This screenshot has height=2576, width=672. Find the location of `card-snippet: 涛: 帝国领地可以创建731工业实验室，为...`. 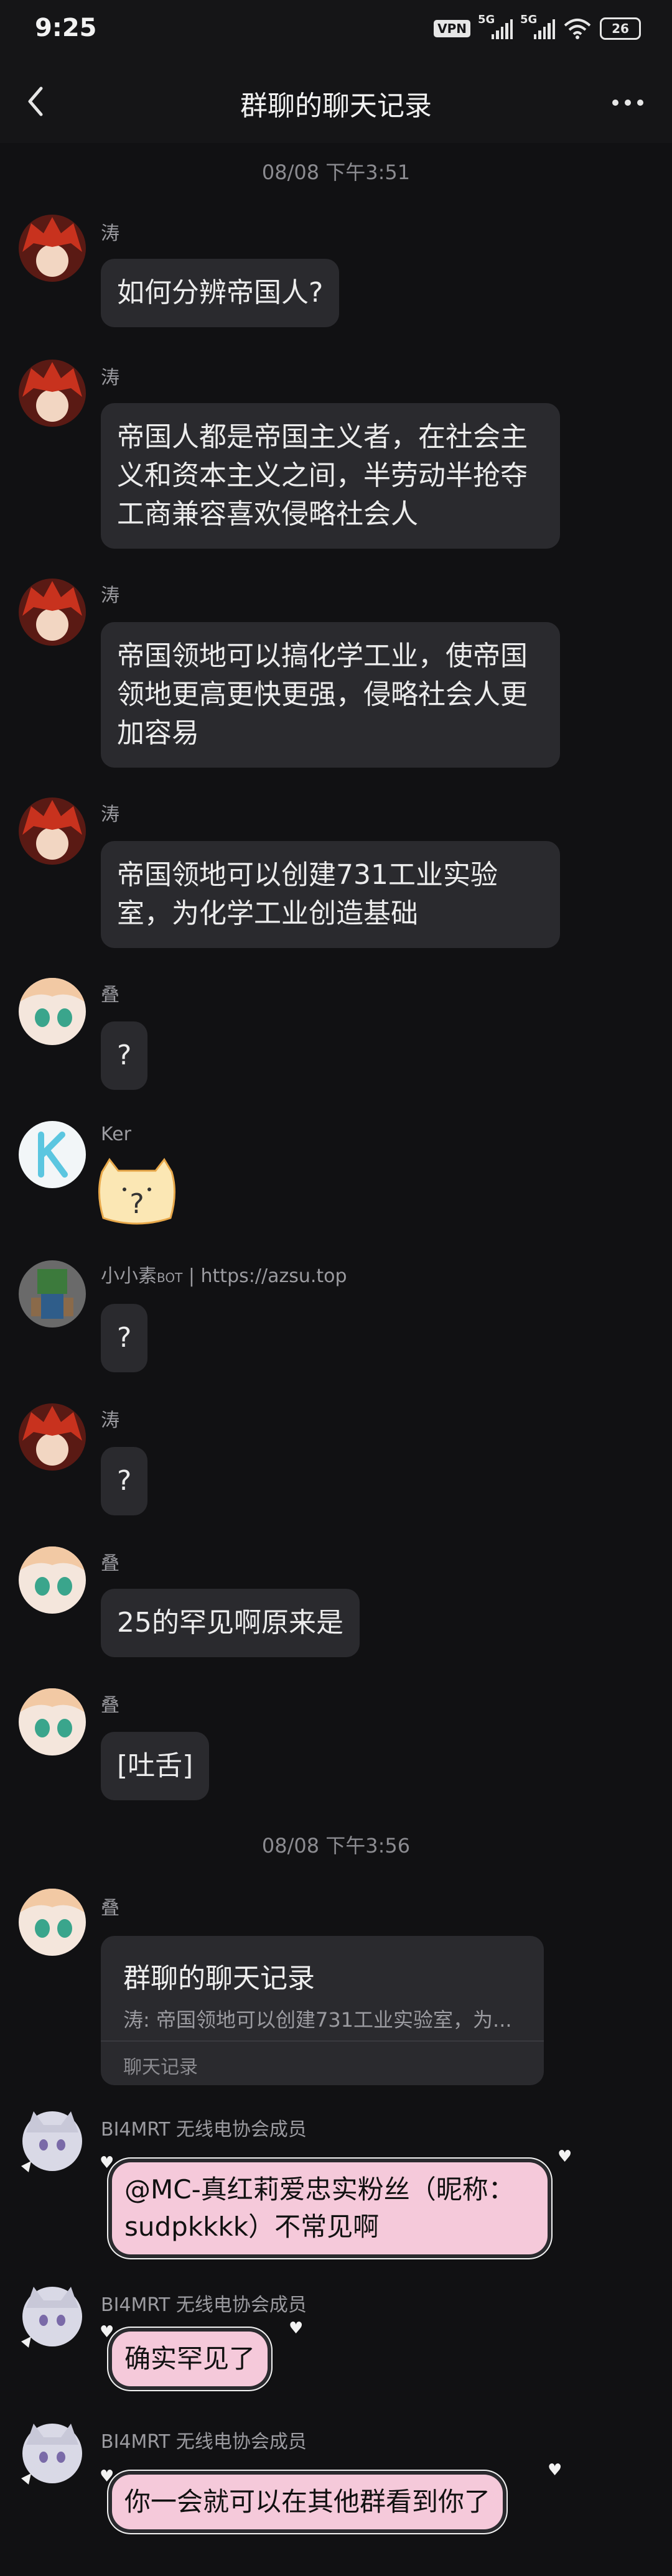

card-snippet: 涛: 帝国领地可以创建731工业实验室，为... is located at coordinates (317, 2020).